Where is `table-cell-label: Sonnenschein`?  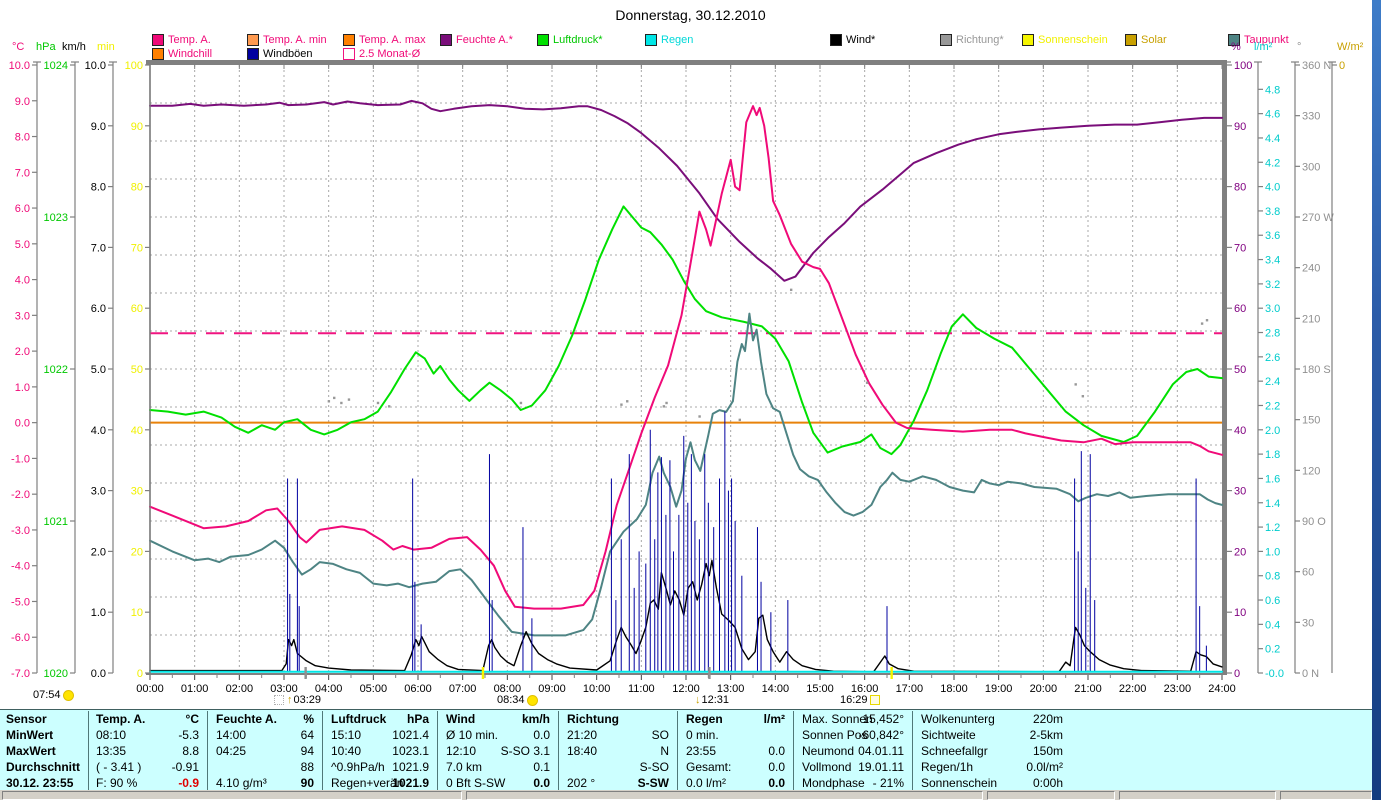
table-cell-label: Sonnenschein is located at coordinates (959, 783).